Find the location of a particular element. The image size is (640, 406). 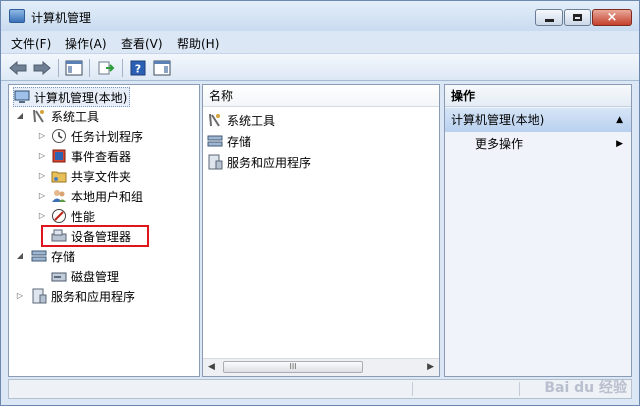

tree-item-system-tools: 系统工具 is located at coordinates (65, 116).